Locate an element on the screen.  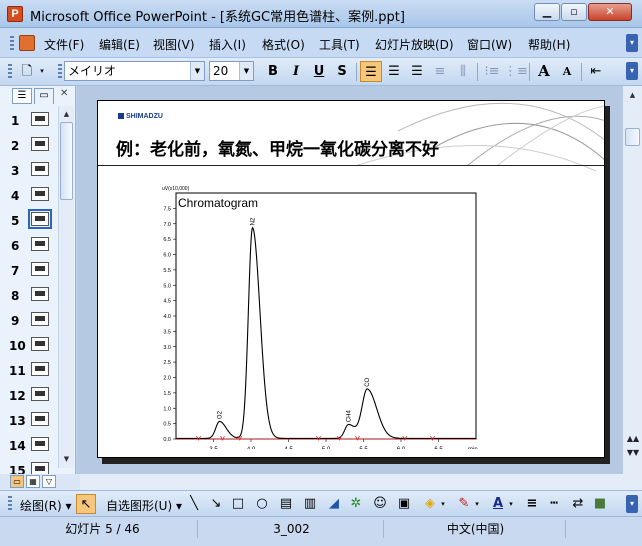
slide-thumbnail: 6 is located at coordinates (29, 246).